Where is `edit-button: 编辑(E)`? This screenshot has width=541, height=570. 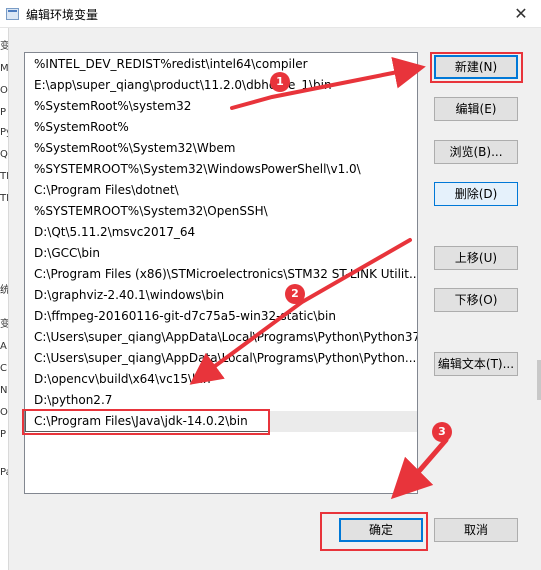 edit-button: 编辑(E) is located at coordinates (476, 109).